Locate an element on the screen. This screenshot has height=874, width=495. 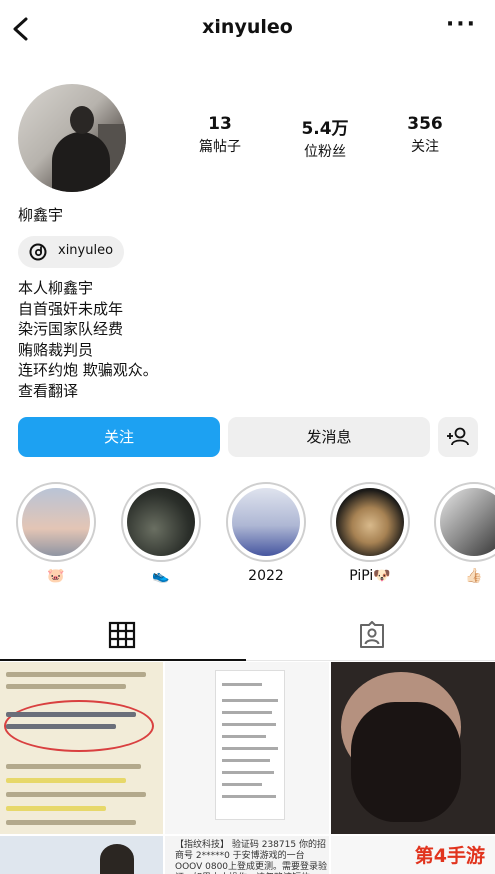
highlight-label: 👍🏻 is located at coordinates (474, 576).